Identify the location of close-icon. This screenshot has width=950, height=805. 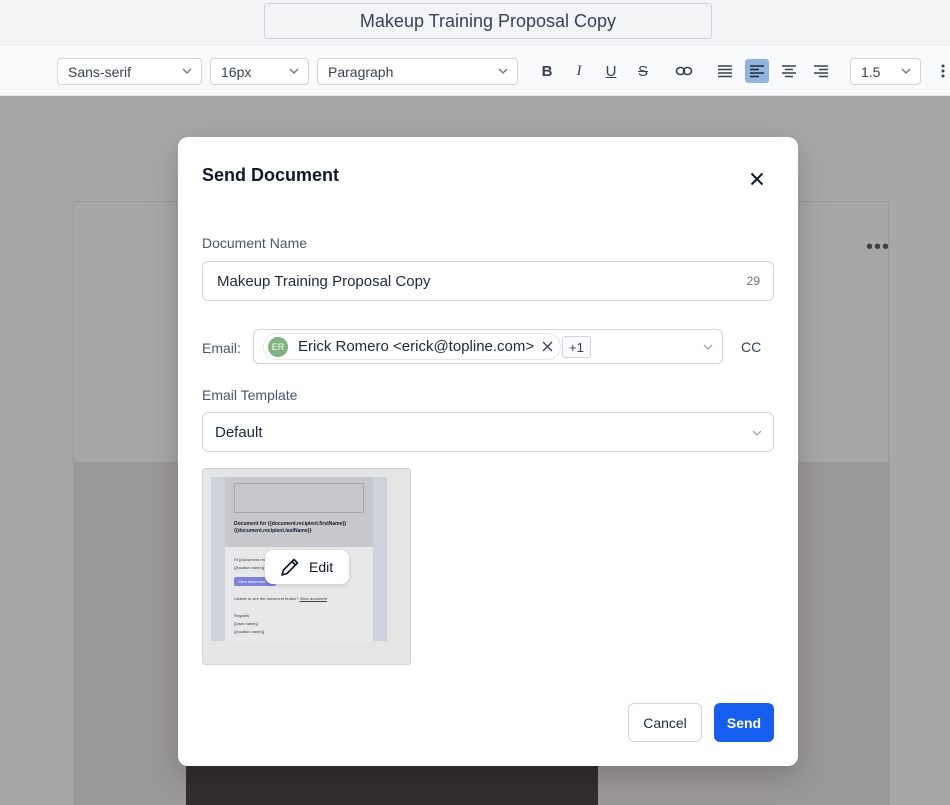
(757, 179).